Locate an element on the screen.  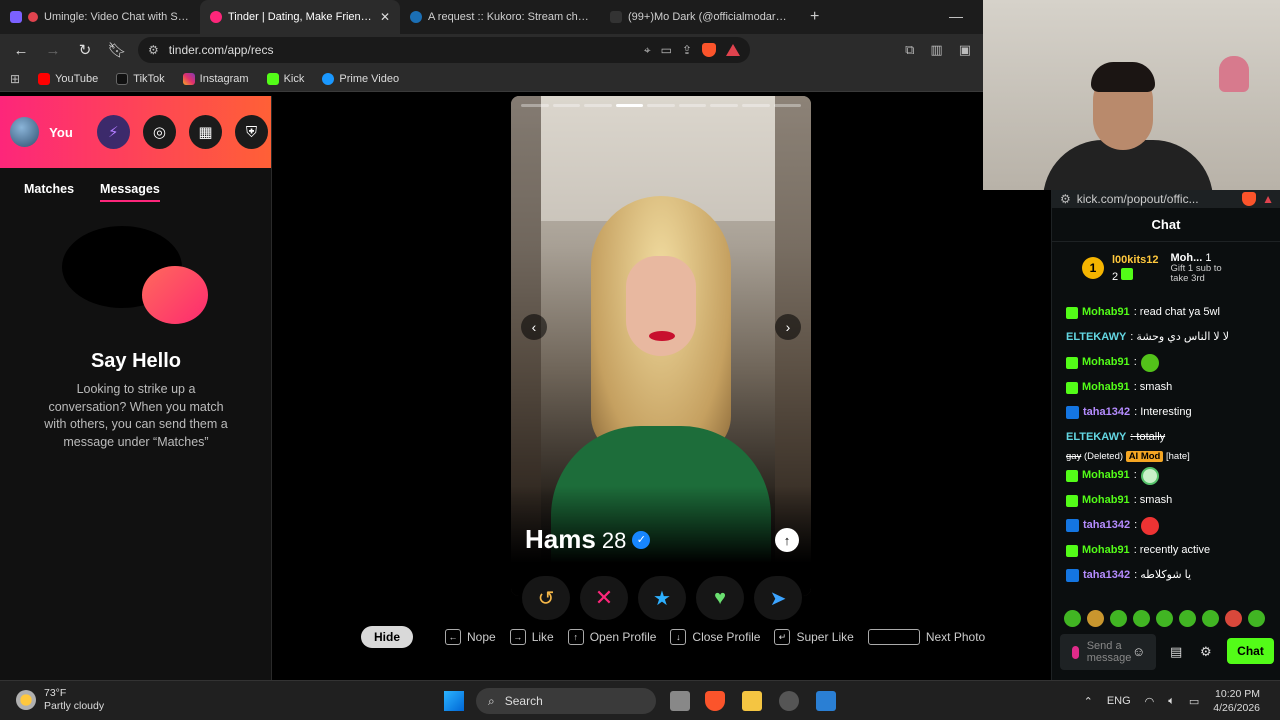
screenshot-icon: ⧉ is located at coordinates (909, 50).